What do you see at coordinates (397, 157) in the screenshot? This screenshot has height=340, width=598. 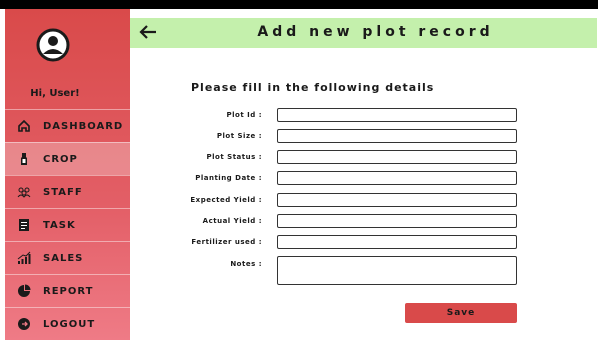 I see `plot-status-input` at bounding box center [397, 157].